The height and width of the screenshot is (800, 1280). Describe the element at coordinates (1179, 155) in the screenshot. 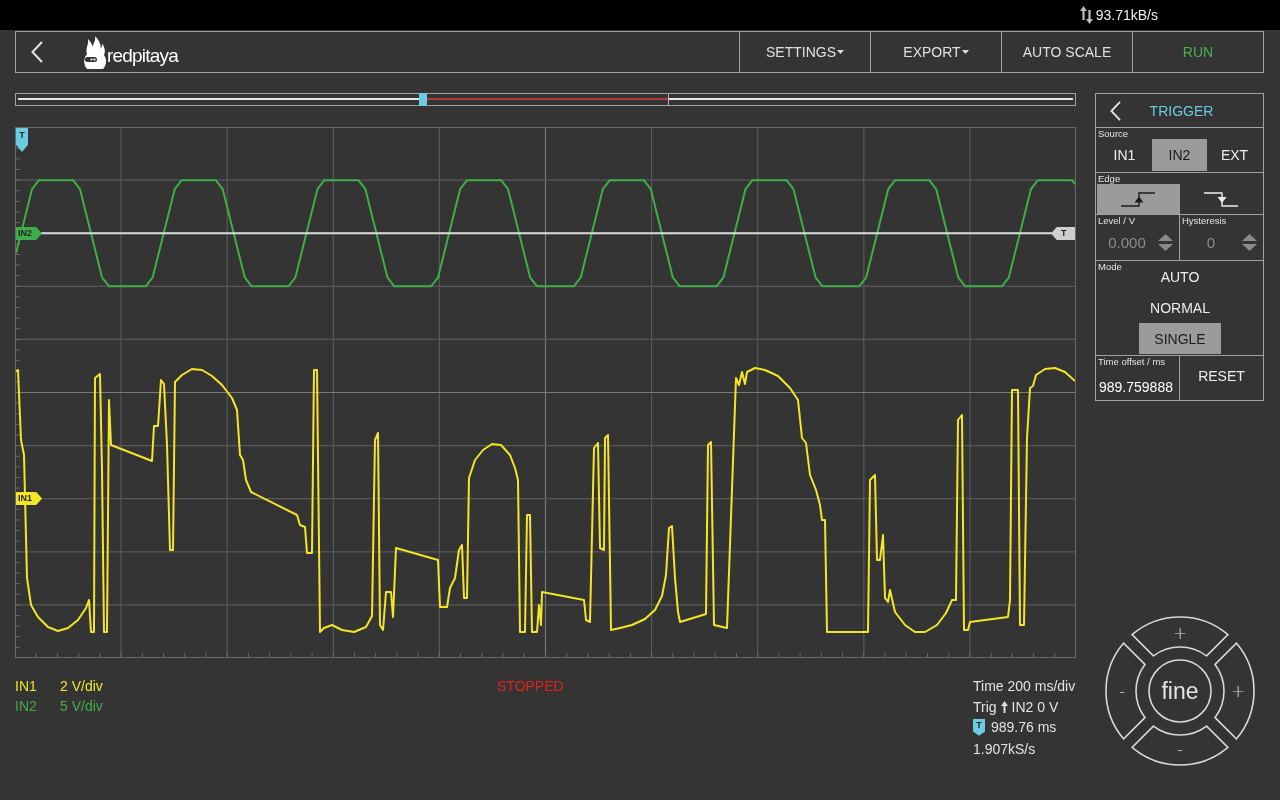

I see `source-option-button: IN2` at that location.